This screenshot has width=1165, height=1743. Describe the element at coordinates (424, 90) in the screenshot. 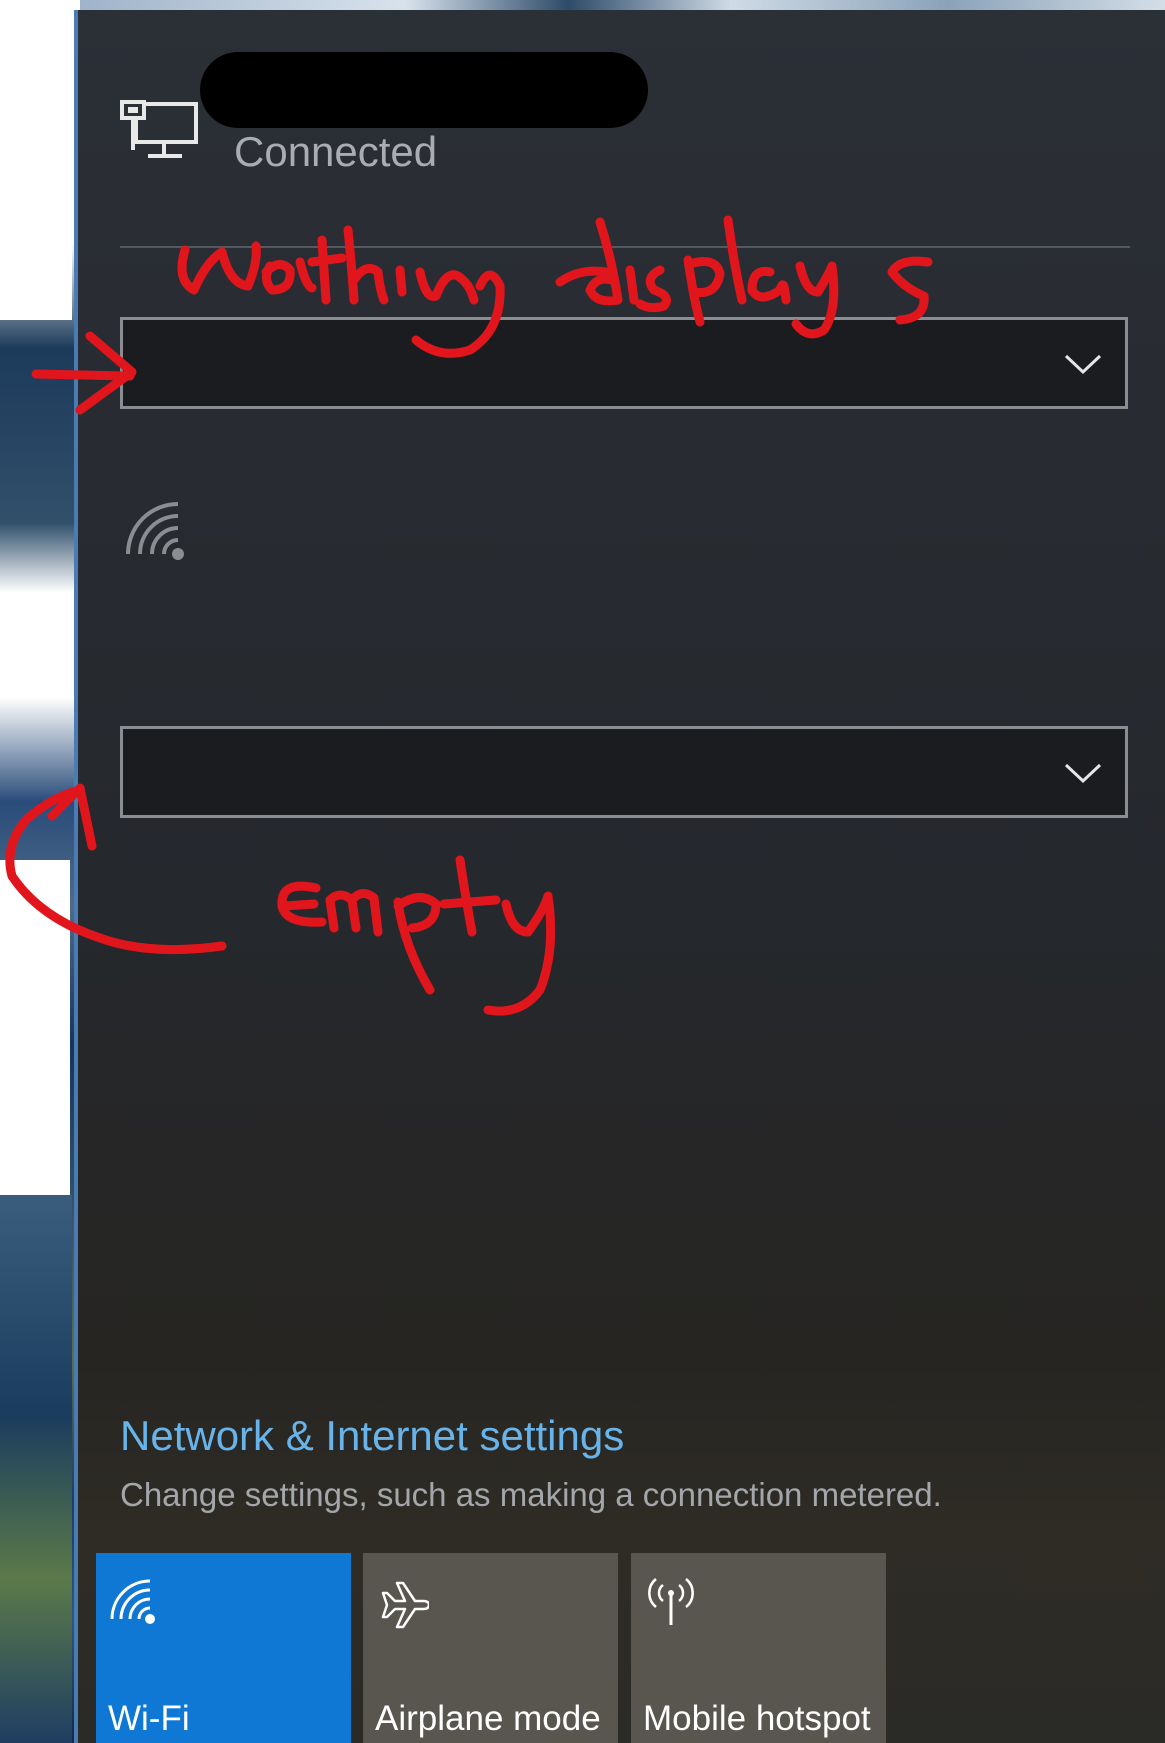

I see `network-name` at that location.